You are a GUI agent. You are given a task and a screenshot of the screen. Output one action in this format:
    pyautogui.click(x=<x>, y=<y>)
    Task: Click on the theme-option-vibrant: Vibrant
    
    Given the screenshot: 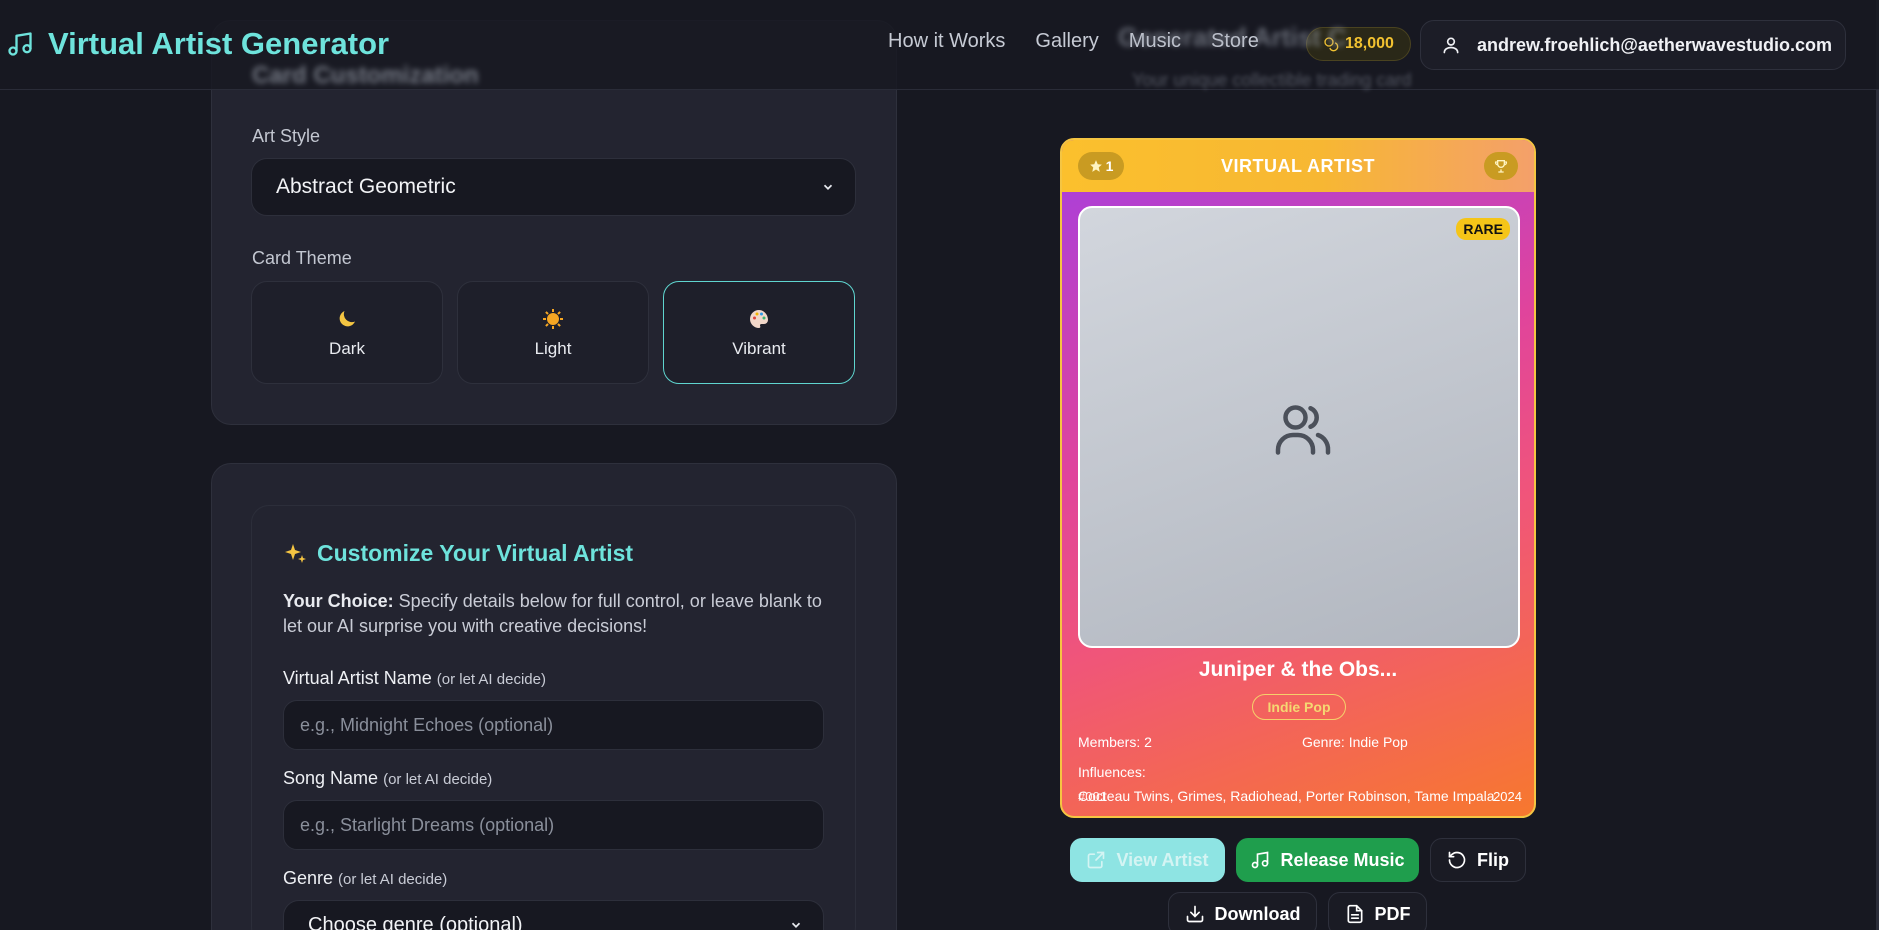 What is the action you would take?
    pyautogui.click(x=759, y=332)
    